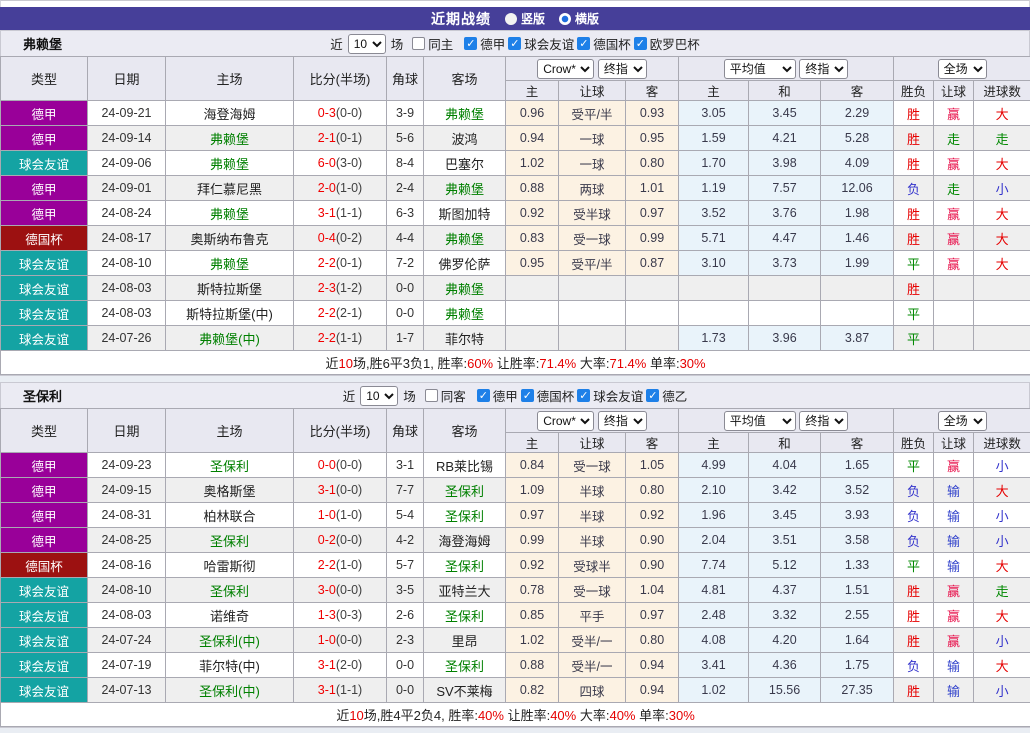 Image resolution: width=1030 pixels, height=737 pixels. What do you see at coordinates (565, 18) in the screenshot?
I see `radio-selected-icon` at bounding box center [565, 18].